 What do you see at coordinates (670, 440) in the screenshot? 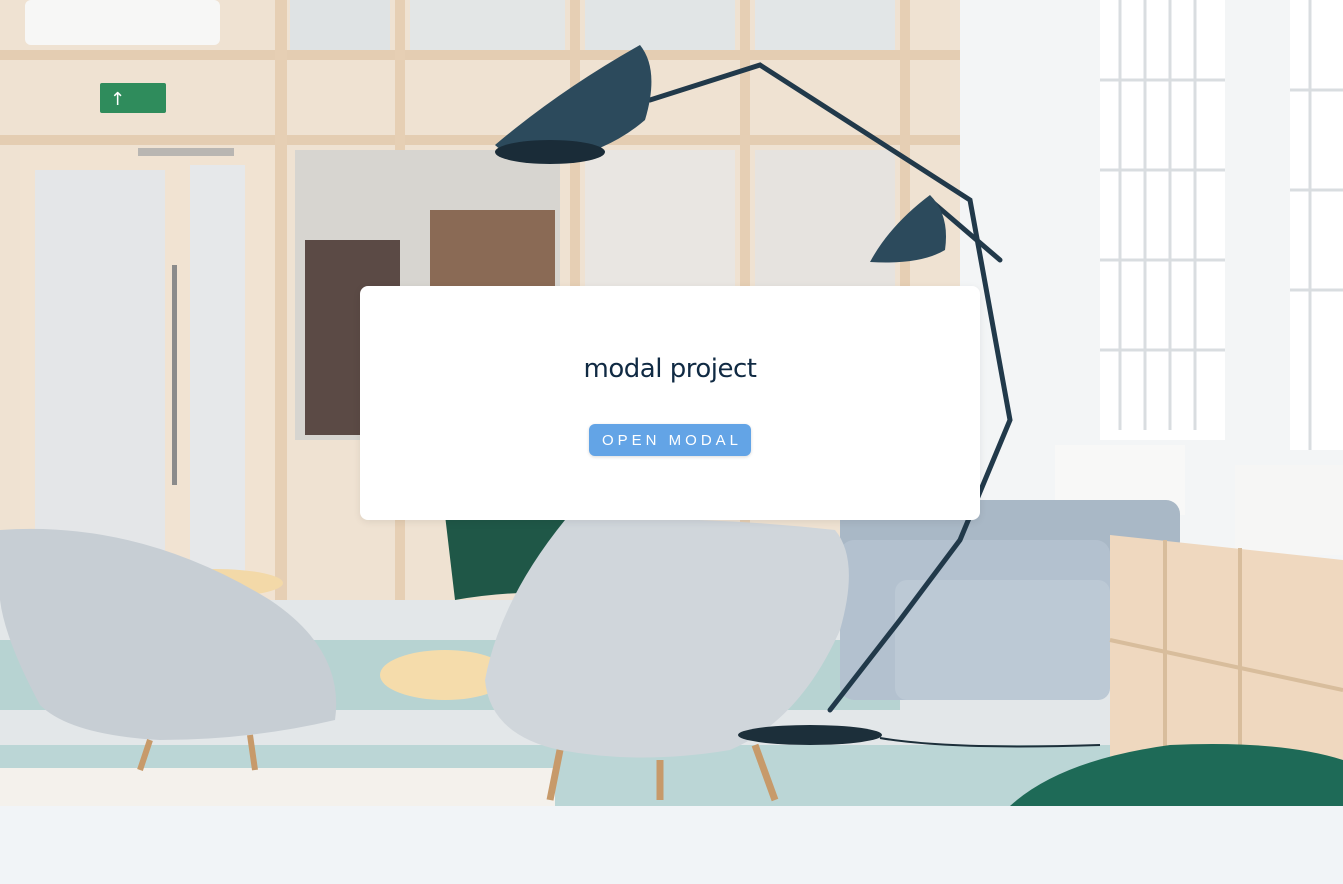
I see `open-modal-button: OPEN MODAL` at bounding box center [670, 440].